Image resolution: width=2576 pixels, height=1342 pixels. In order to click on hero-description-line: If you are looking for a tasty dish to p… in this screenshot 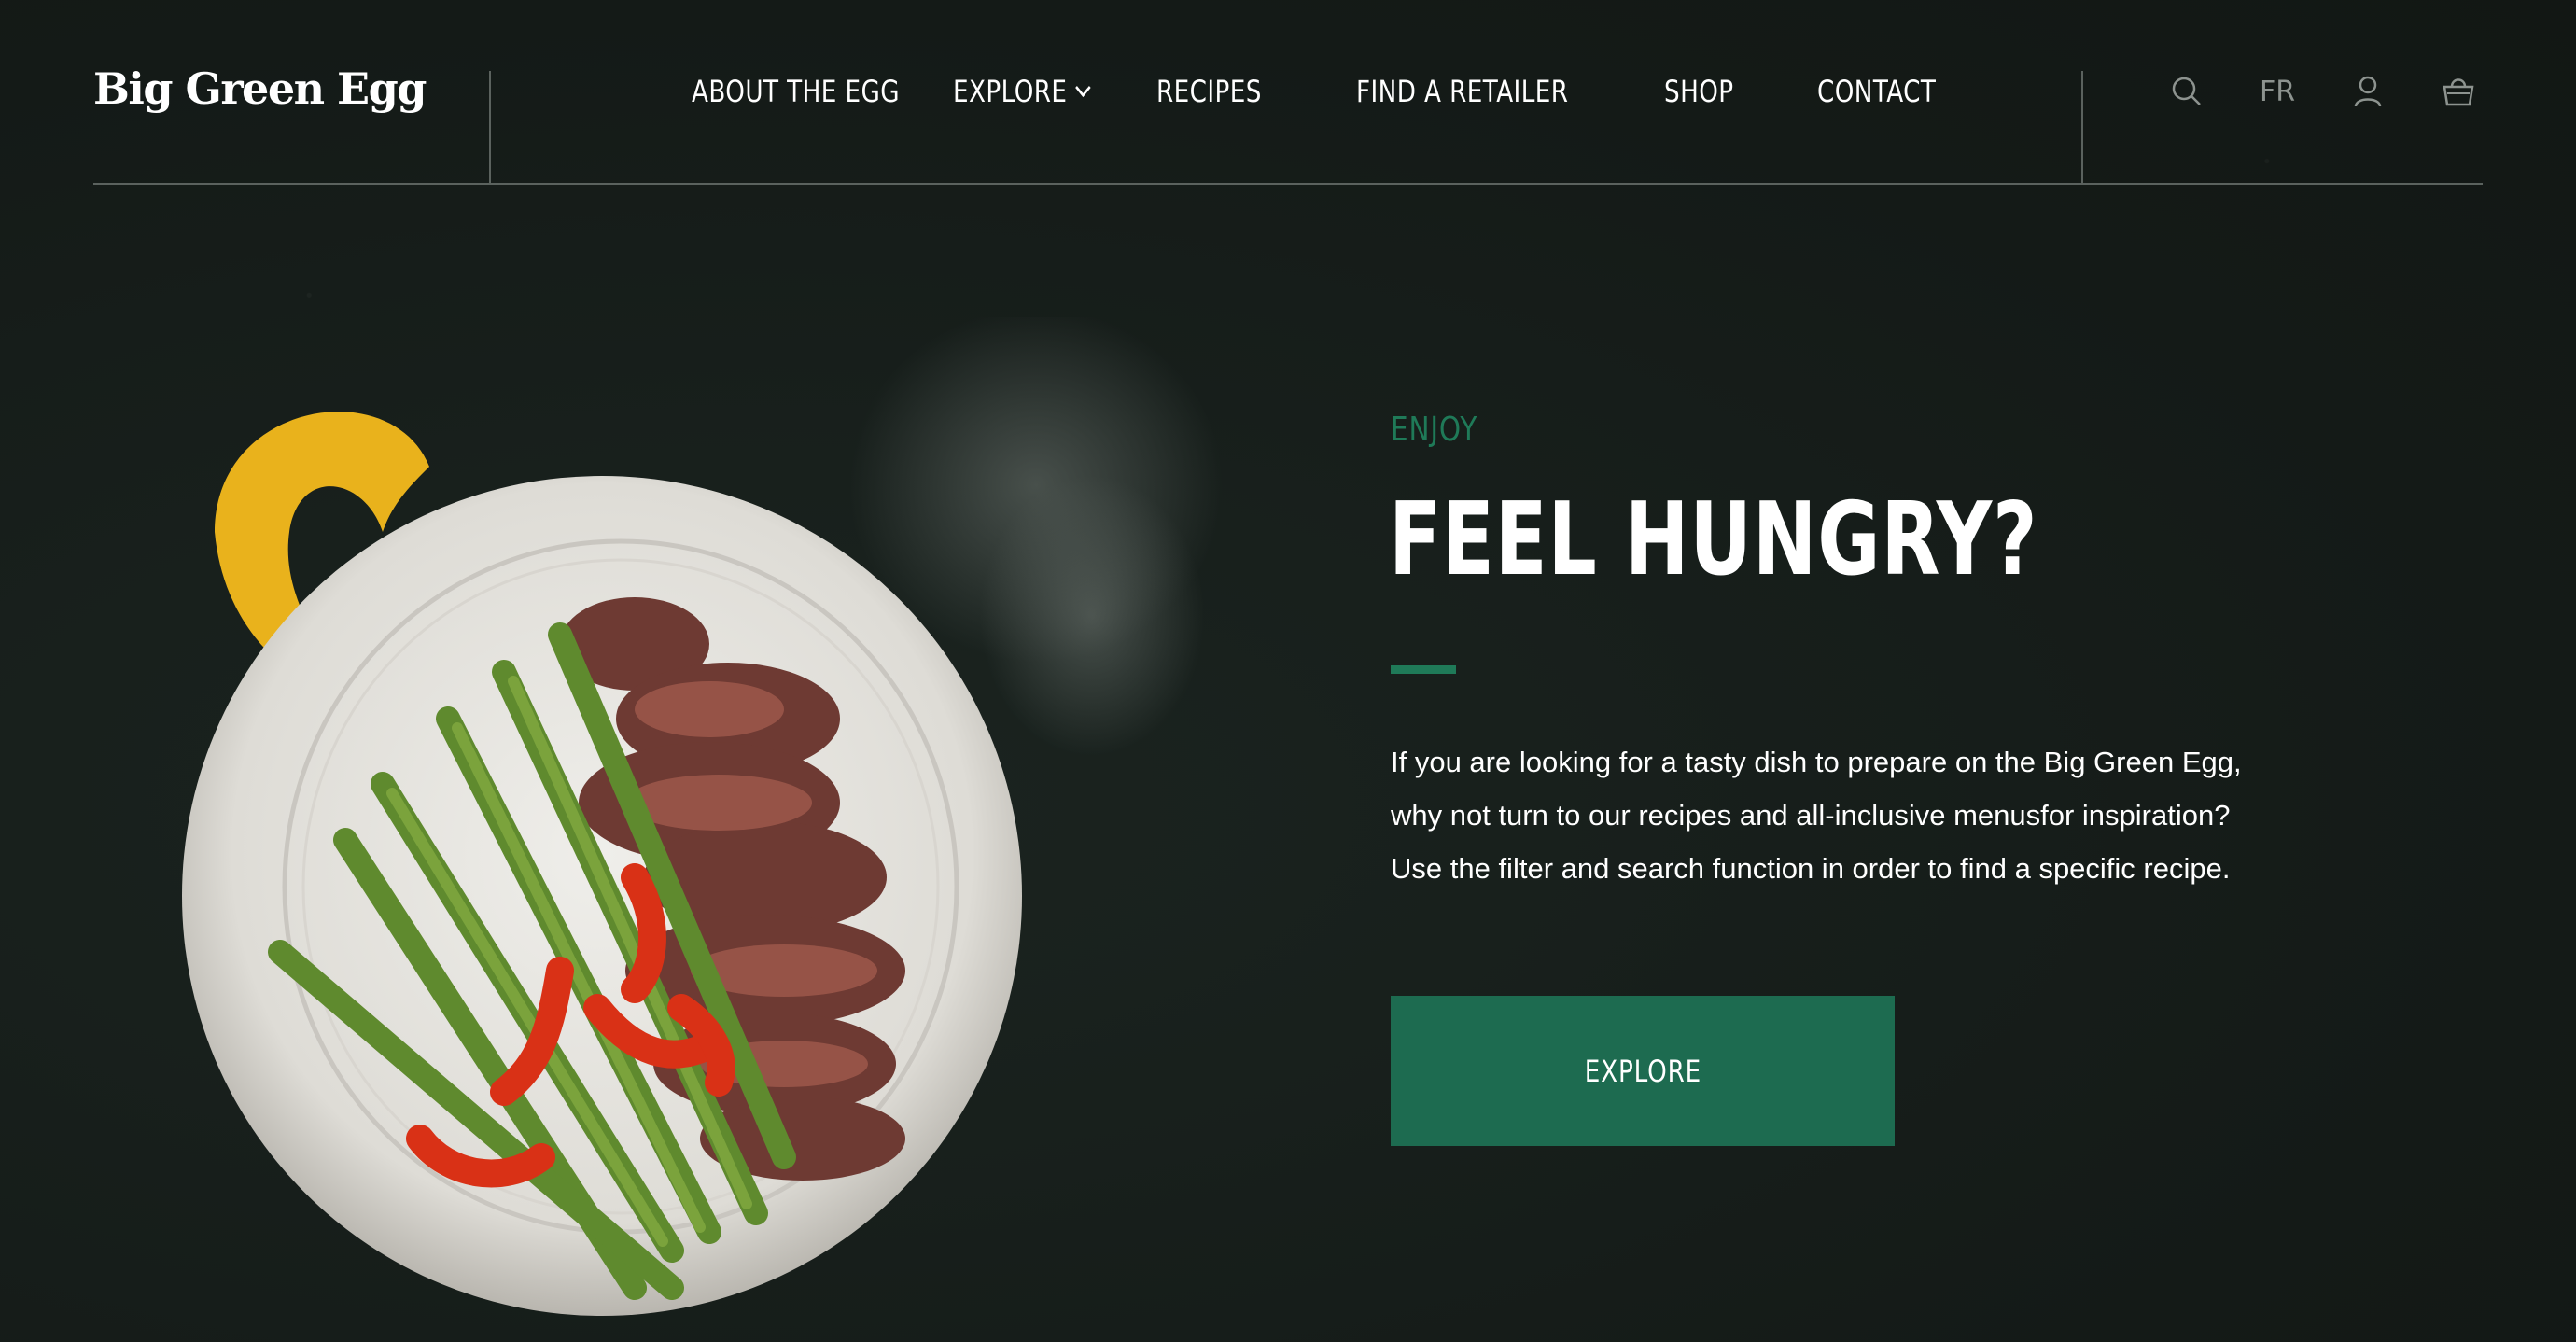, I will do `click(1816, 762)`.